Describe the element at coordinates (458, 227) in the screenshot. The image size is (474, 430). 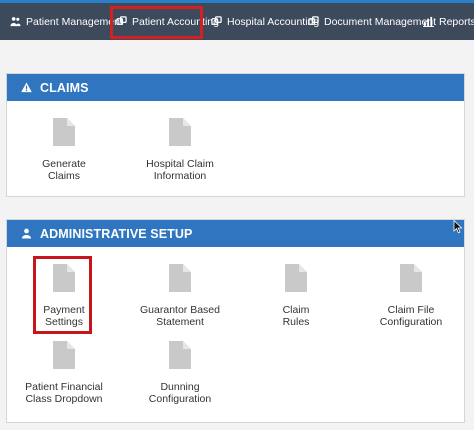
I see `mouse-cursor-icon` at that location.